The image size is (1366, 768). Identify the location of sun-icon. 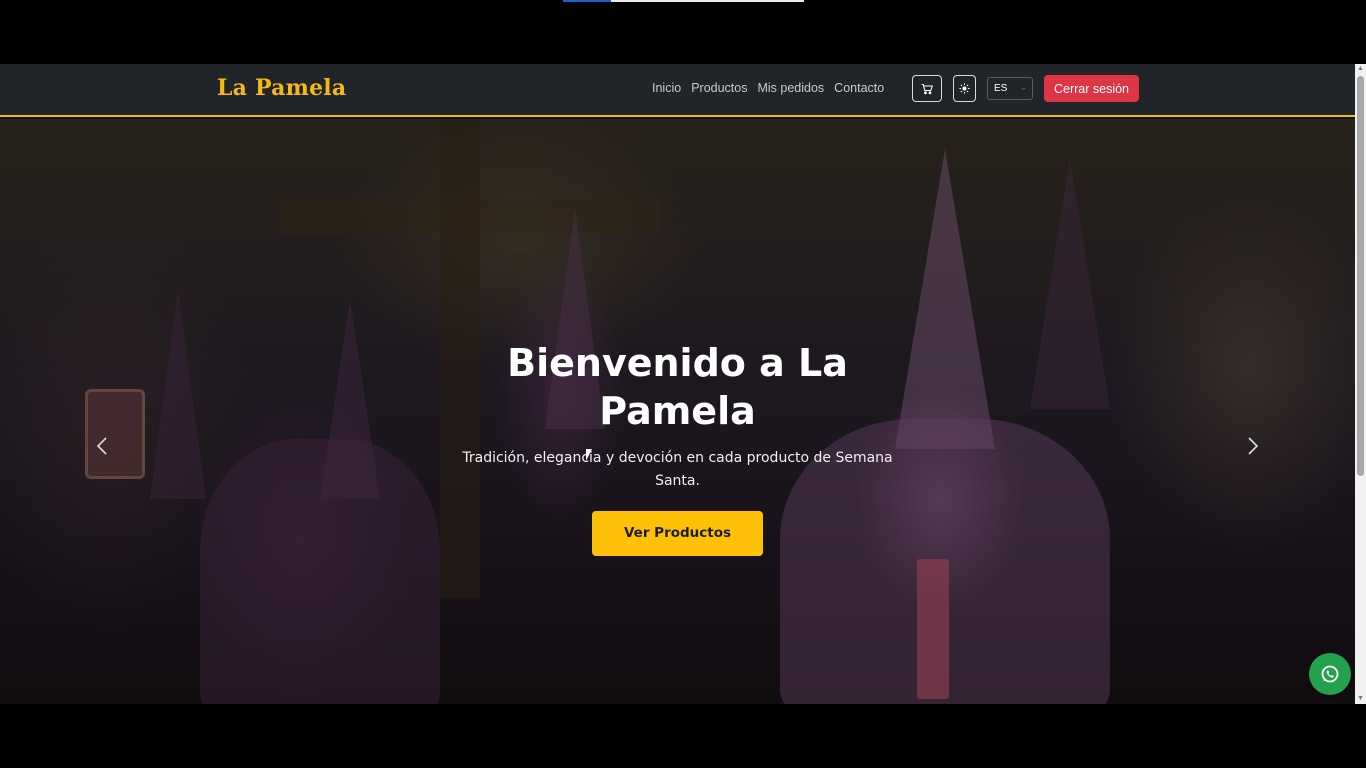
(964, 88).